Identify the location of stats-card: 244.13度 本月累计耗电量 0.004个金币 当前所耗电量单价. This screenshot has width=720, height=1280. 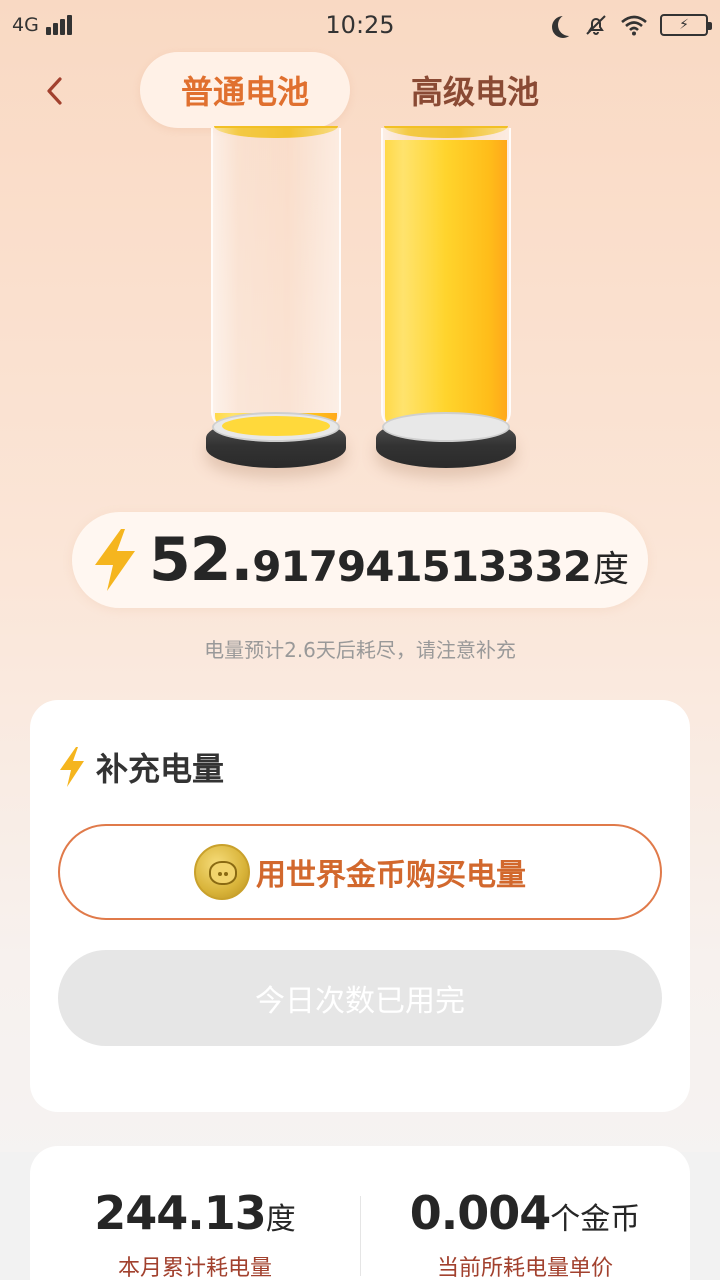
(360, 1213).